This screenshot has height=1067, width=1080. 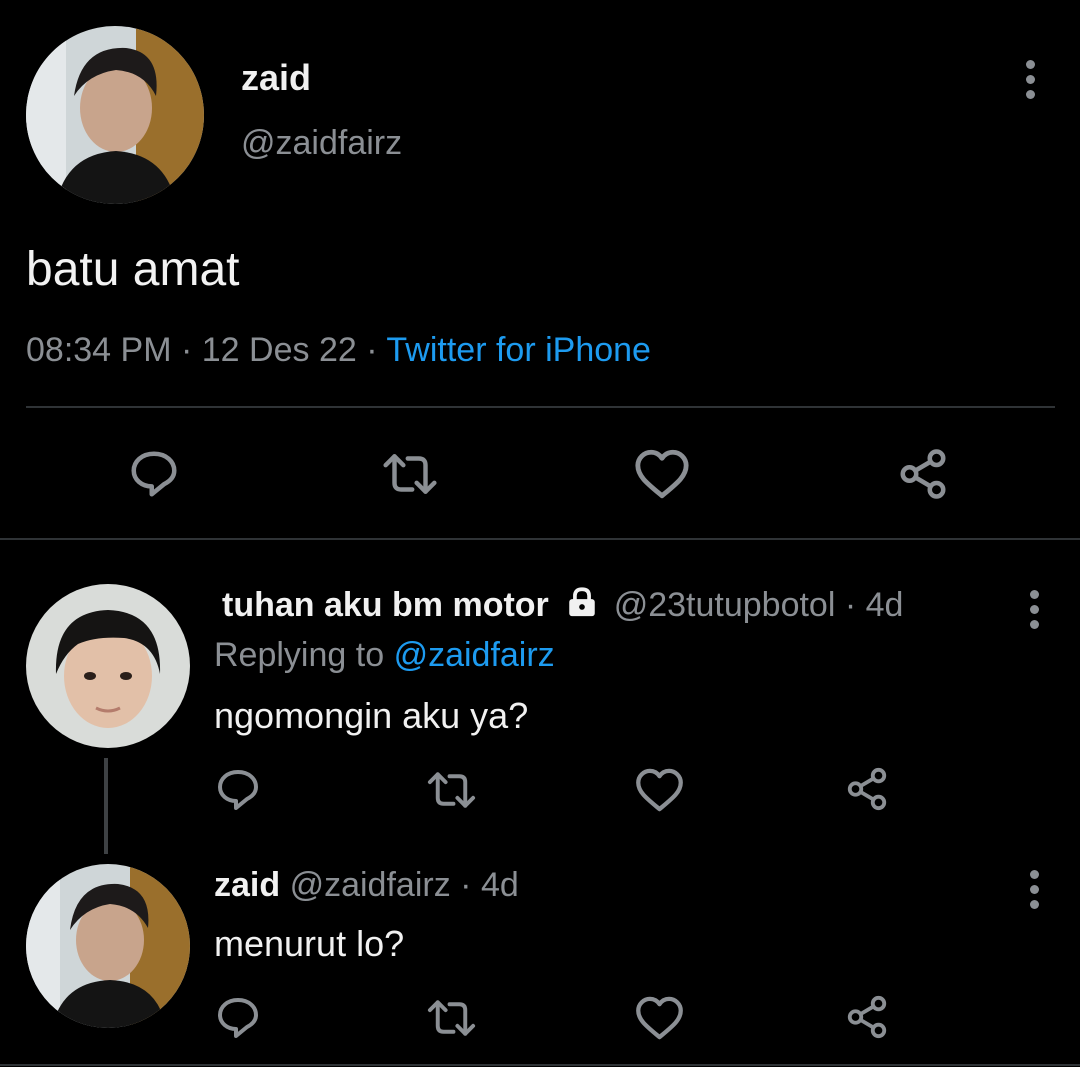 I want to click on main-tweet-time: 08:34 PM, so click(x=99, y=350).